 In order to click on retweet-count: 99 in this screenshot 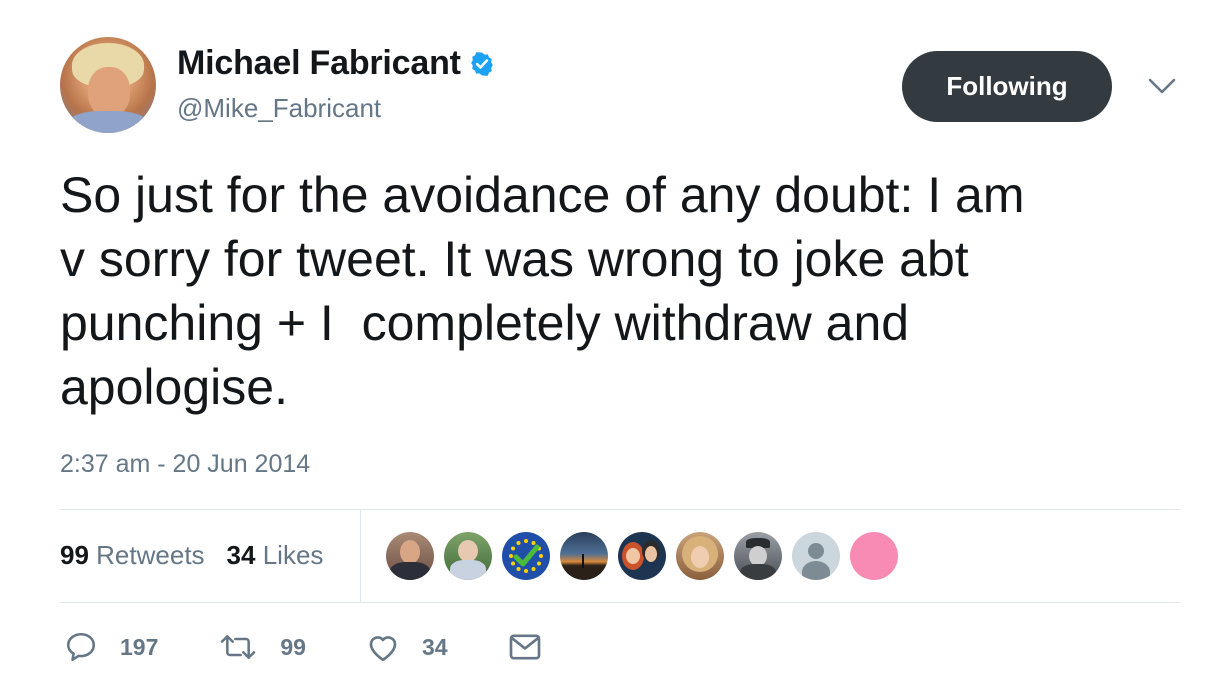, I will do `click(293, 646)`.